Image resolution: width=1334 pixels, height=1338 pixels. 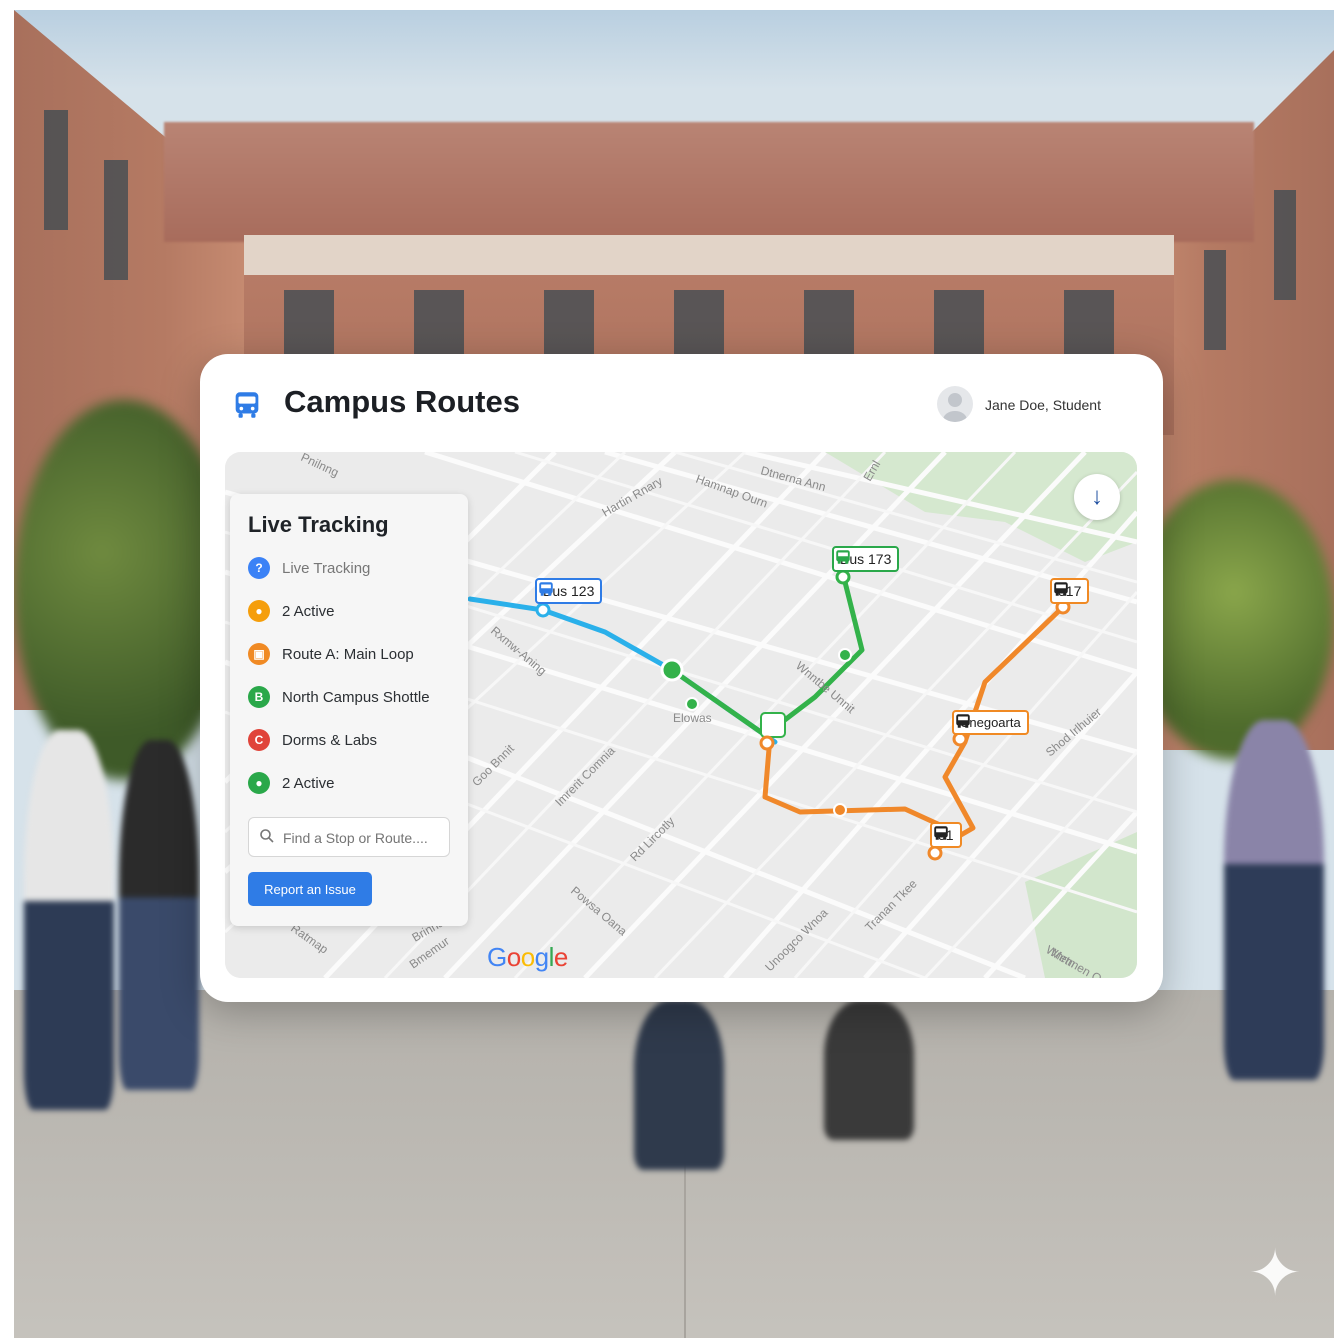 What do you see at coordinates (259, 568) in the screenshot?
I see `route-icon: ?` at bounding box center [259, 568].